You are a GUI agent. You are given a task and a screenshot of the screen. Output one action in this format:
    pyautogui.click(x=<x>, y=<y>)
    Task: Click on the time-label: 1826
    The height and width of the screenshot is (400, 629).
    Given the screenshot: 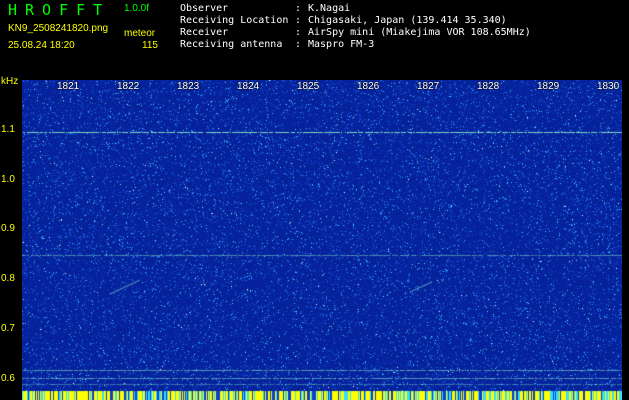 What is the action you would take?
    pyautogui.click(x=368, y=86)
    